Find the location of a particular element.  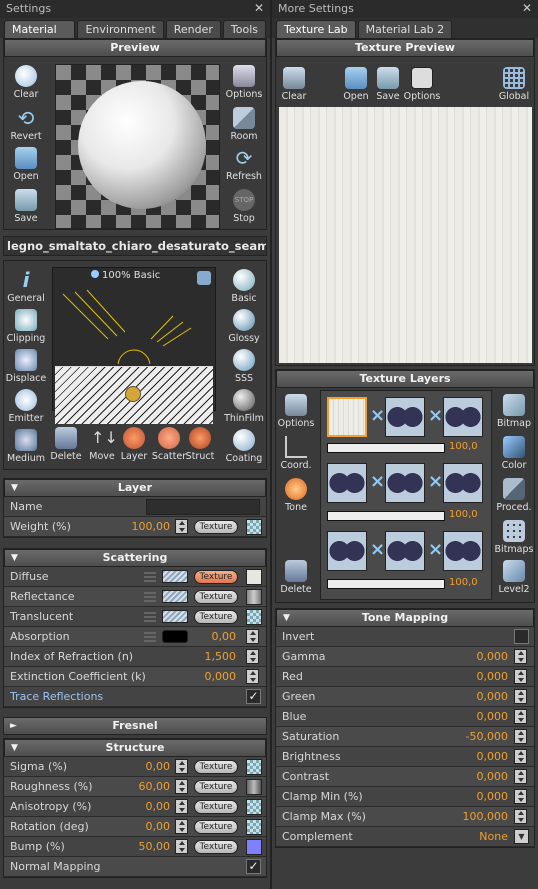

emitter-button: Emitter is located at coordinates (26, 406).